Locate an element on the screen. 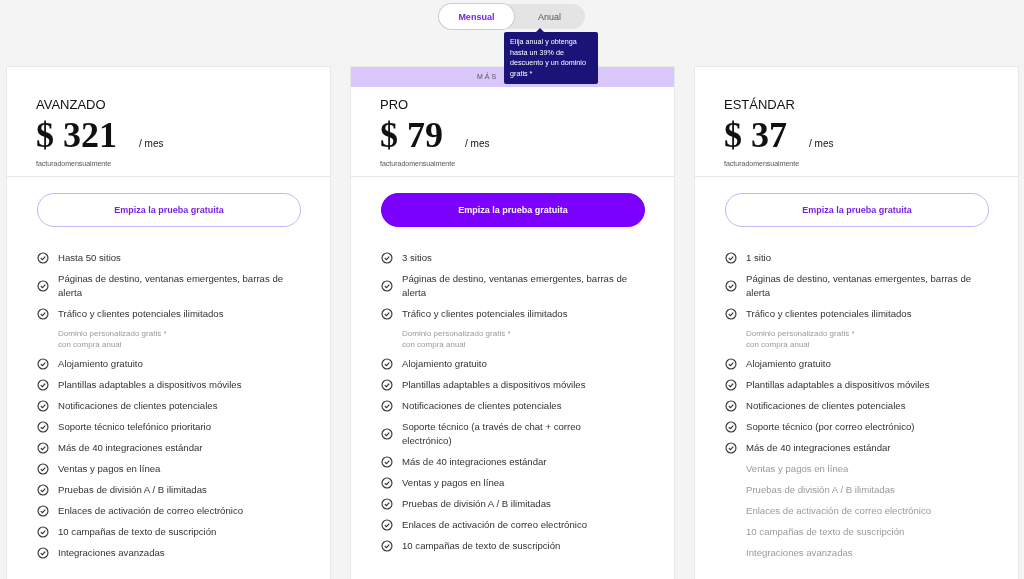 This screenshot has width=1024, height=579. feature-text: 1 sitio is located at coordinates (759, 258).